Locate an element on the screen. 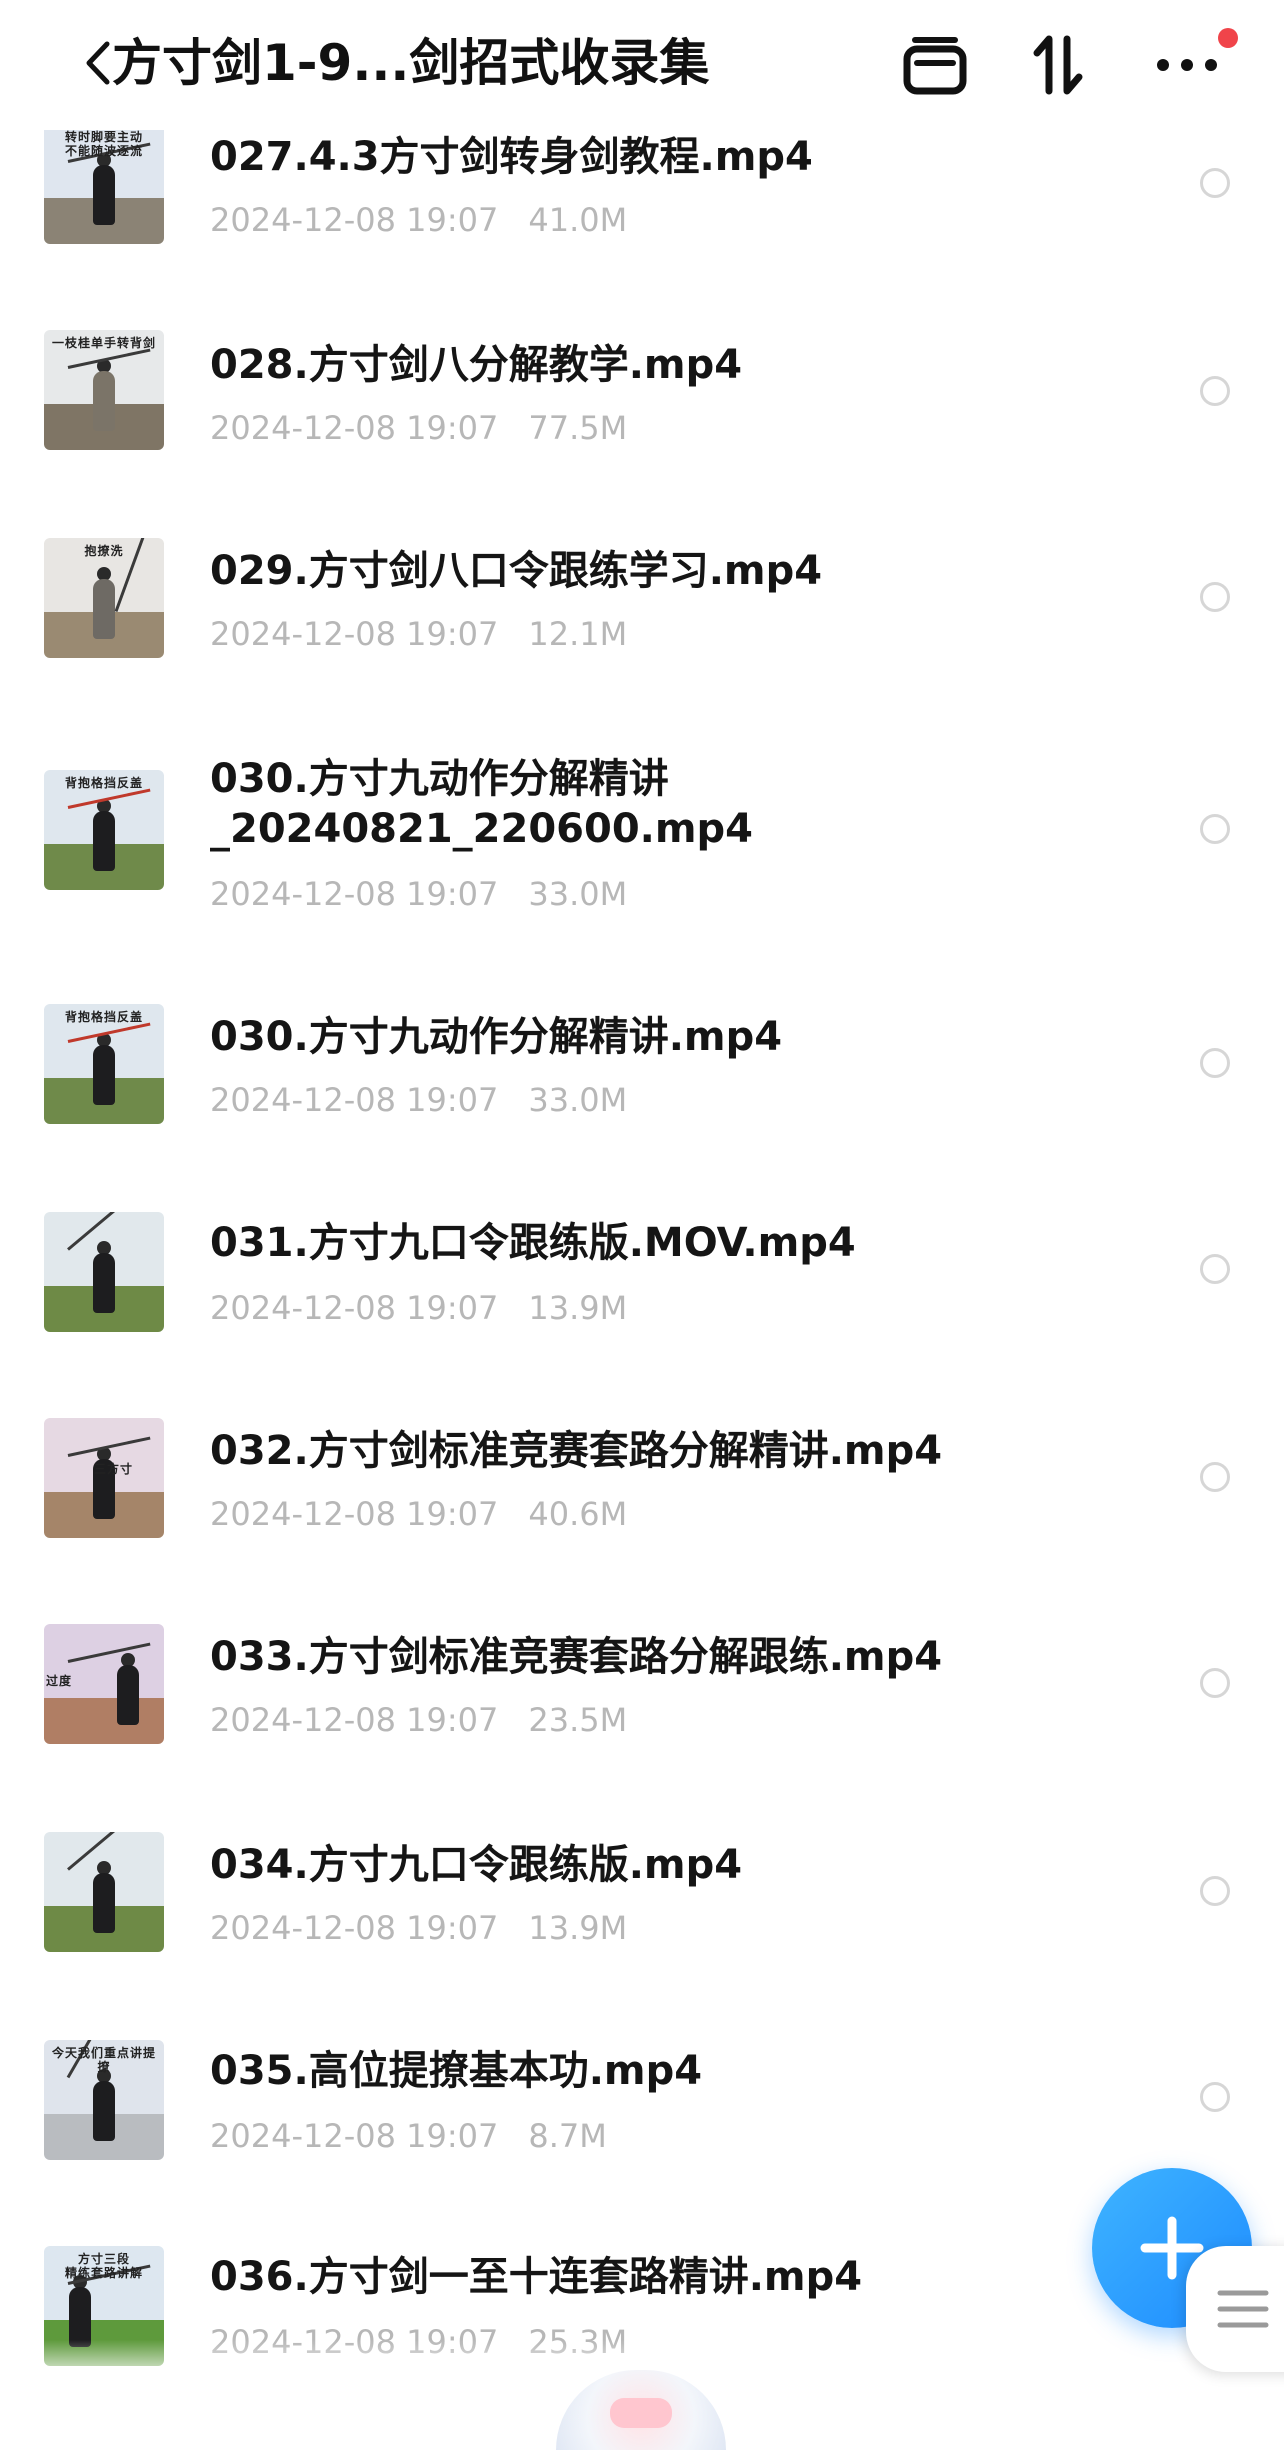 The width and height of the screenshot is (1284, 2450). file-name-continued: _20240821_220600.mp4 is located at coordinates (481, 829).